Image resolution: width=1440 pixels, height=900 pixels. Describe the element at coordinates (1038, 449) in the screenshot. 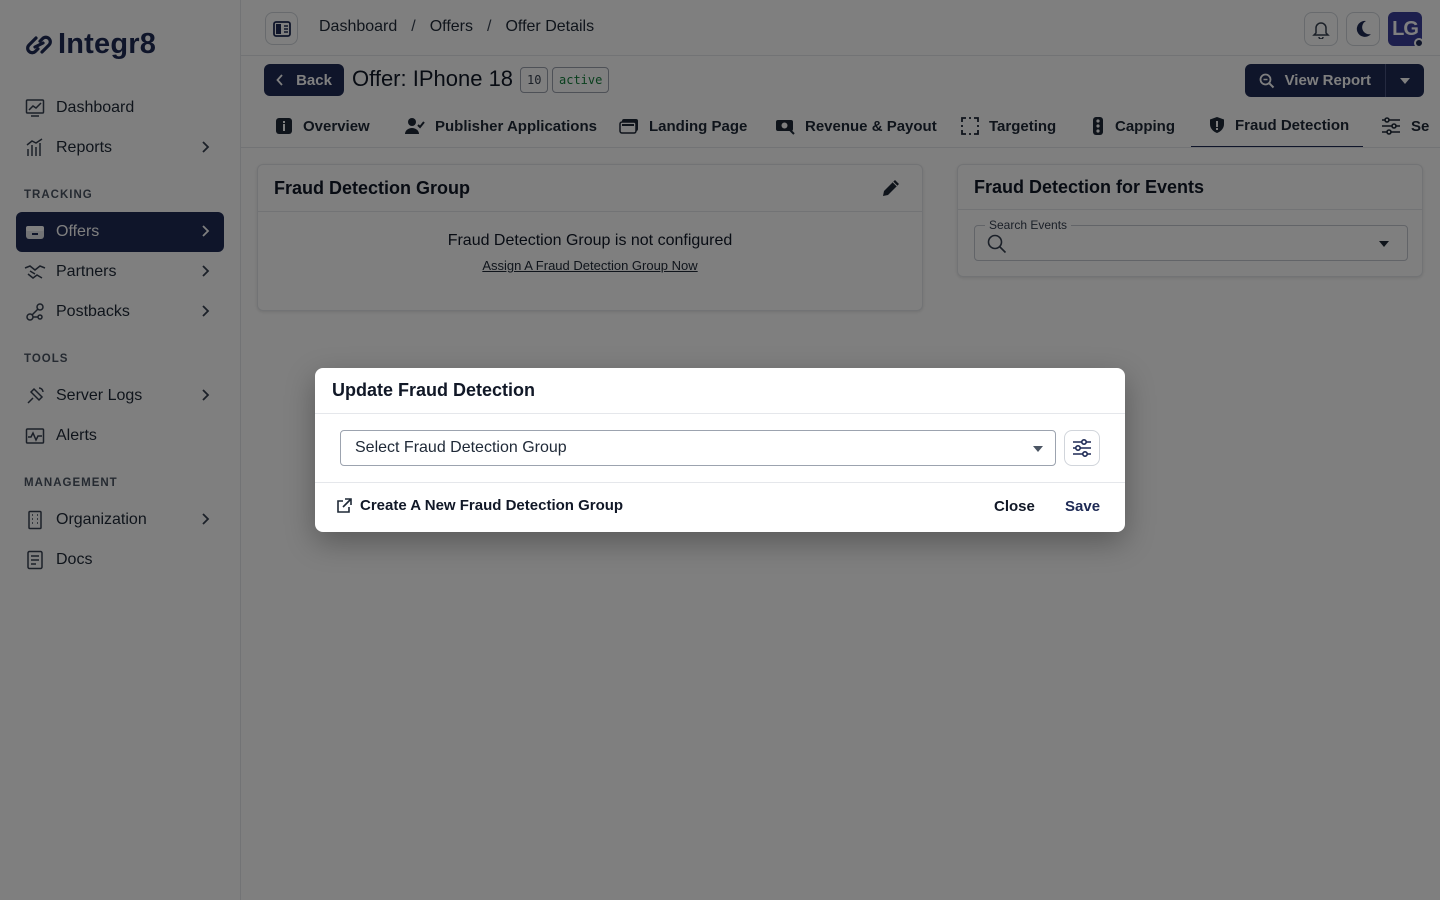

I see `caret-down-icon` at that location.